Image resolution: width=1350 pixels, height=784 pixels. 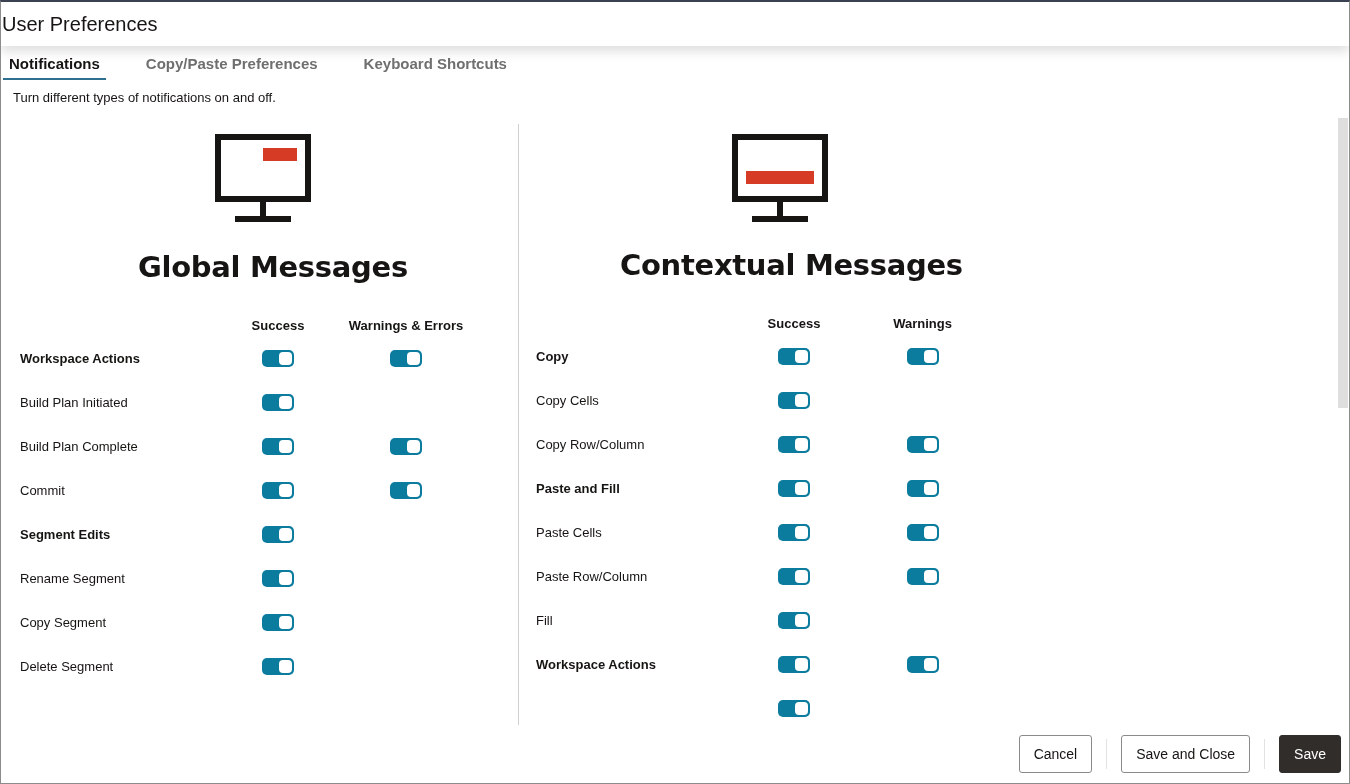 What do you see at coordinates (406, 326) in the screenshot?
I see `column-header: Warnings & Errors` at bounding box center [406, 326].